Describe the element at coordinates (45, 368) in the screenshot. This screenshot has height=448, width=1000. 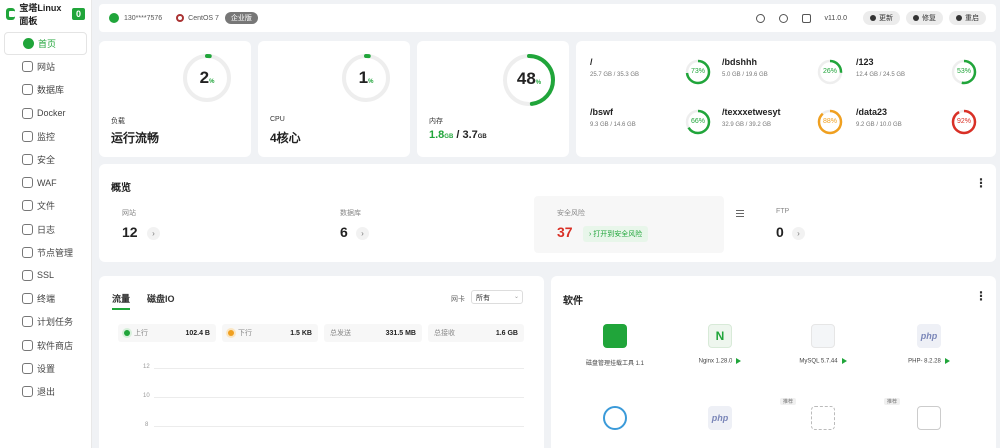
I see `sidebar-item-14: 设置` at that location.